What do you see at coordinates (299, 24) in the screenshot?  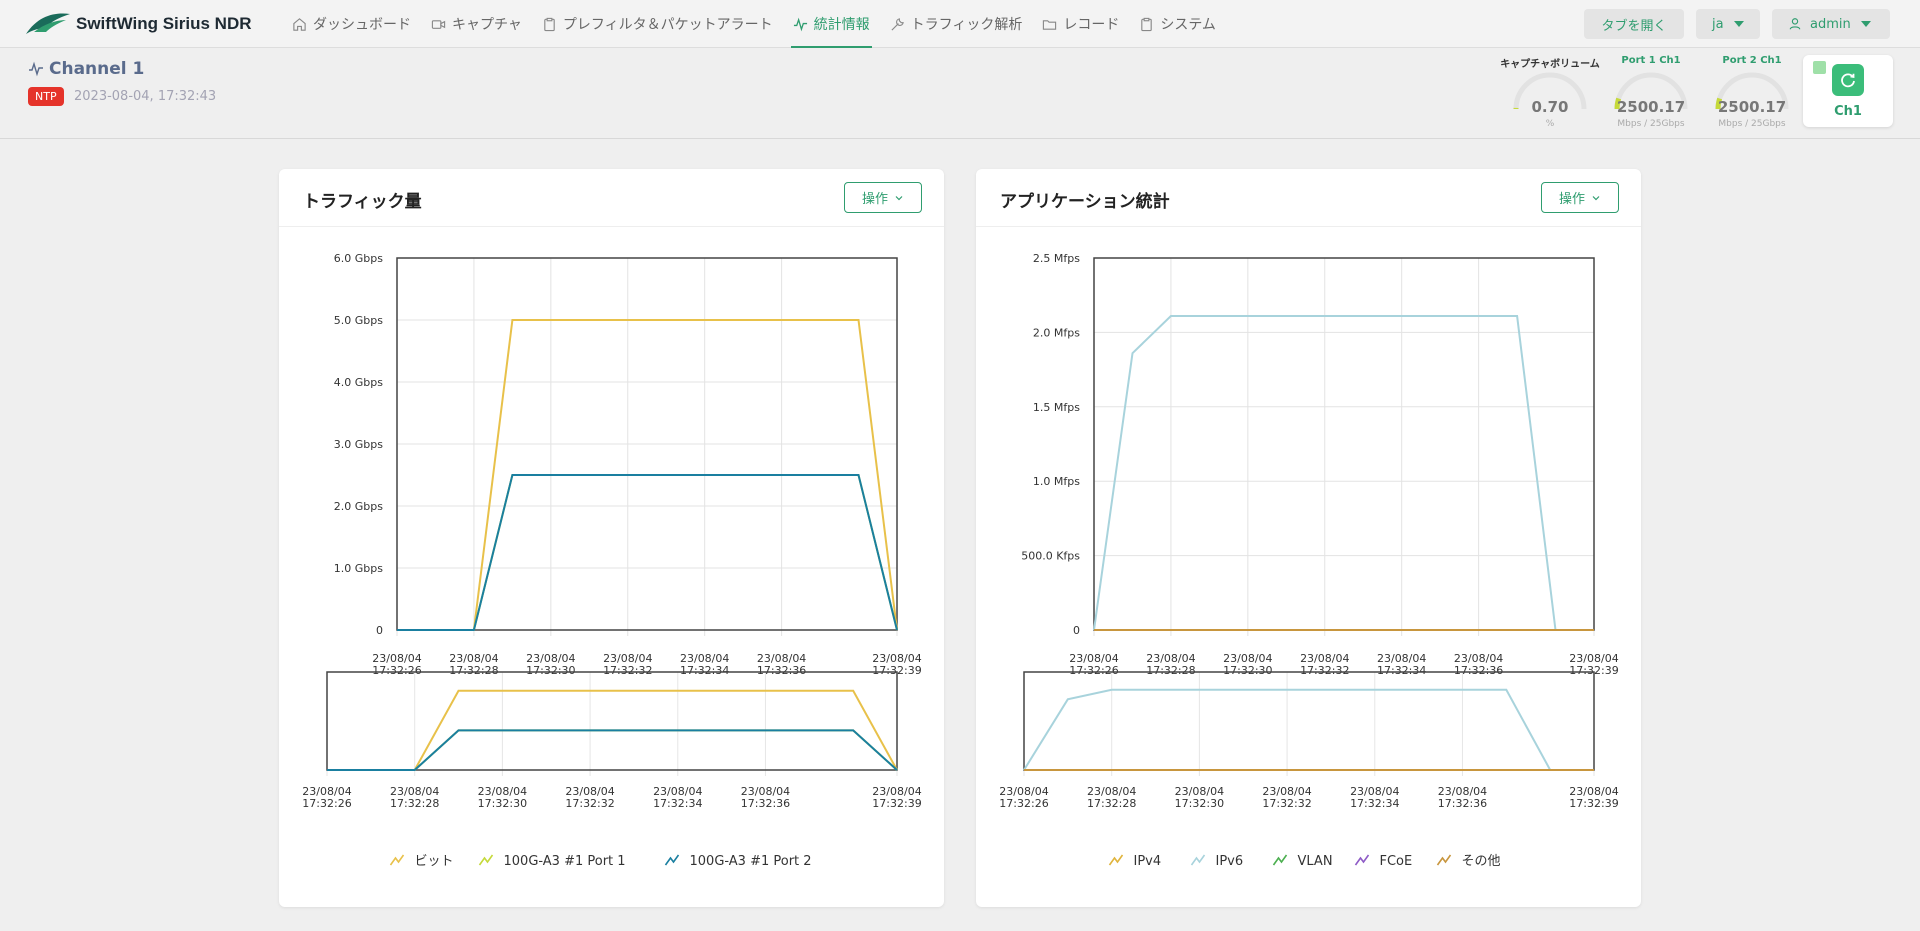 I see `home-icon` at bounding box center [299, 24].